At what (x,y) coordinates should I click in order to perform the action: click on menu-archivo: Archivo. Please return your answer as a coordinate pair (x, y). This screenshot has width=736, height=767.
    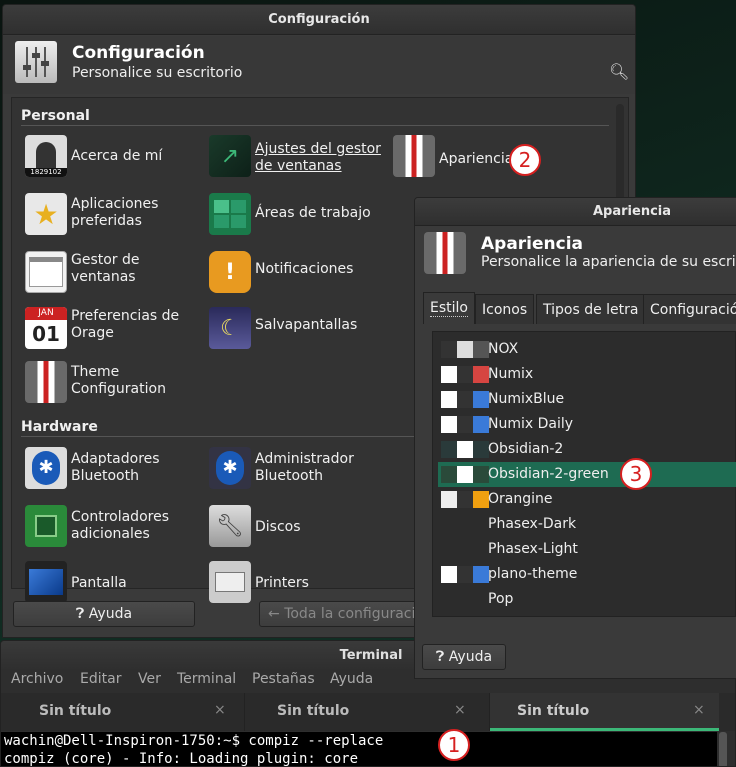
    Looking at the image, I should click on (37, 679).